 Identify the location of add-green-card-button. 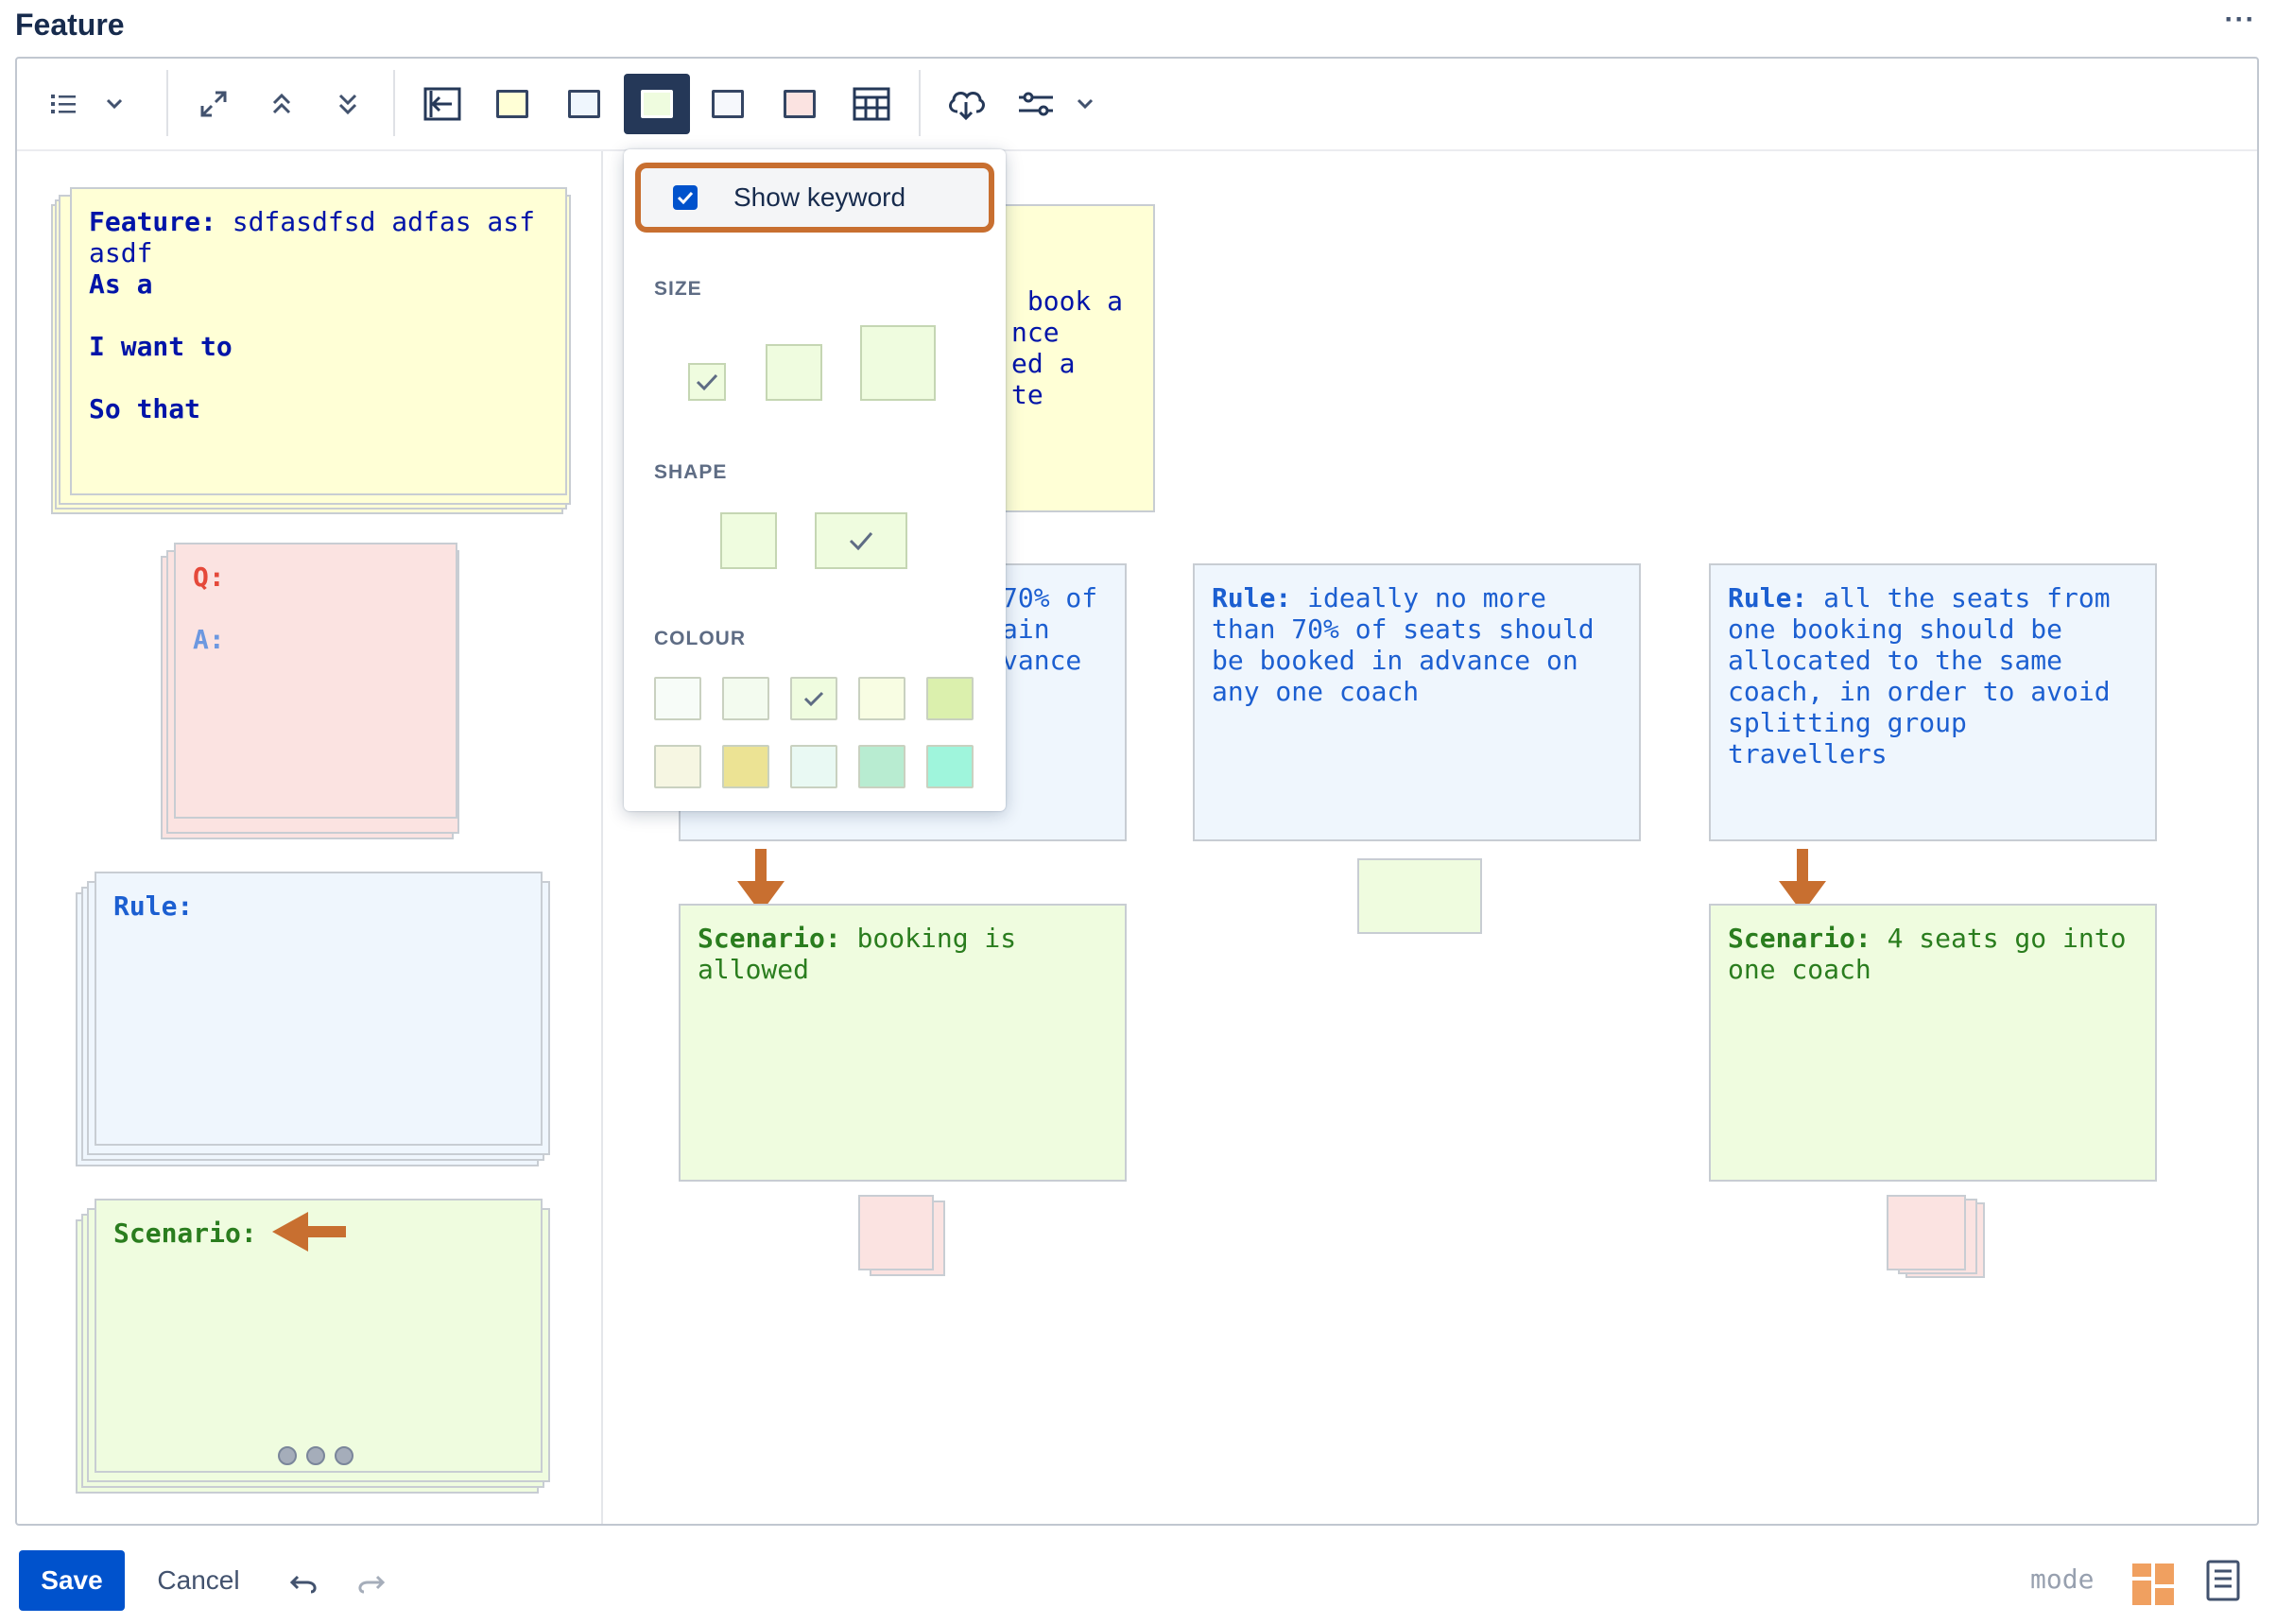
(657, 104).